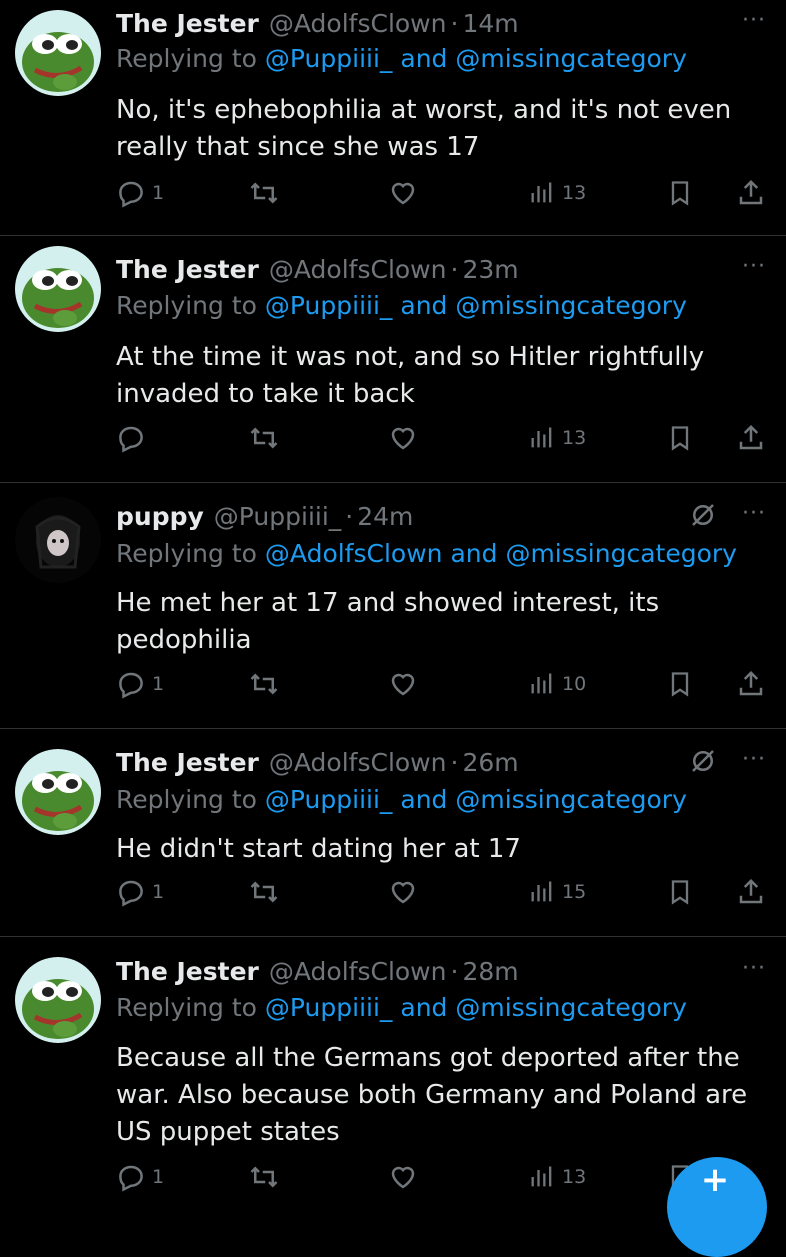 This screenshot has width=786, height=1257. I want to click on timestamp: 26m, so click(490, 762).